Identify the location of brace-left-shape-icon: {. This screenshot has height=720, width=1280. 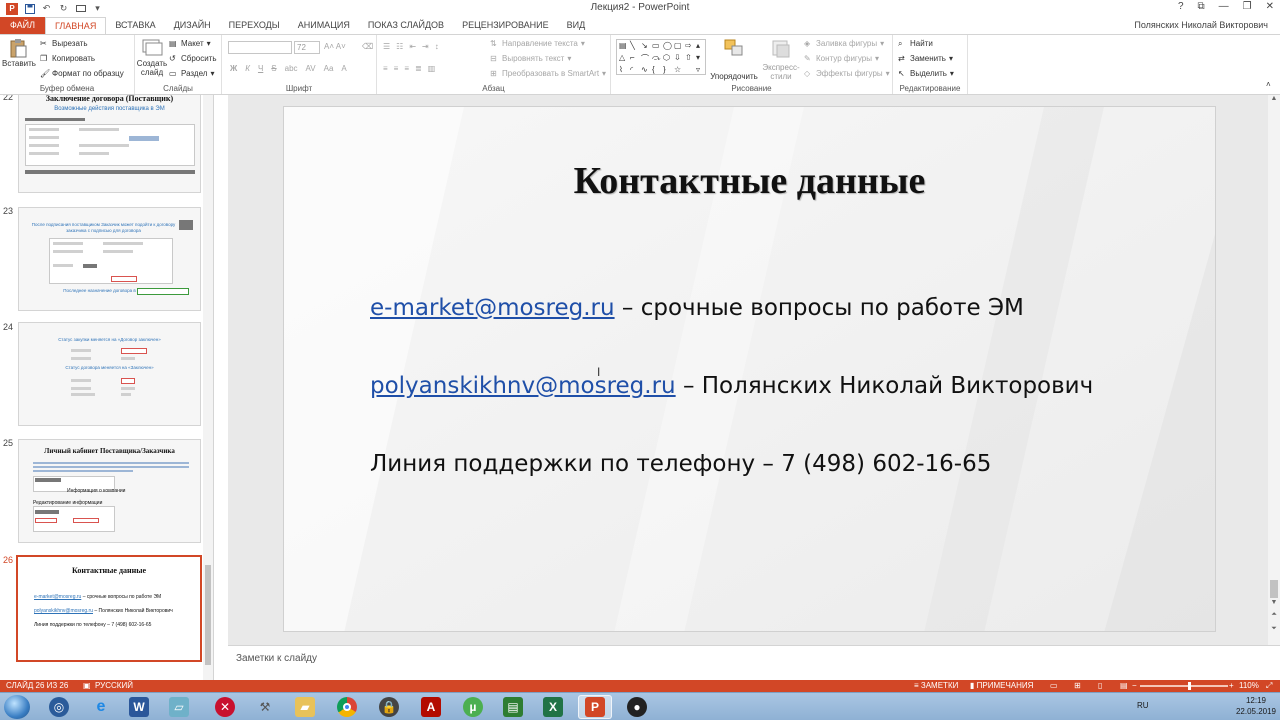
(657, 70).